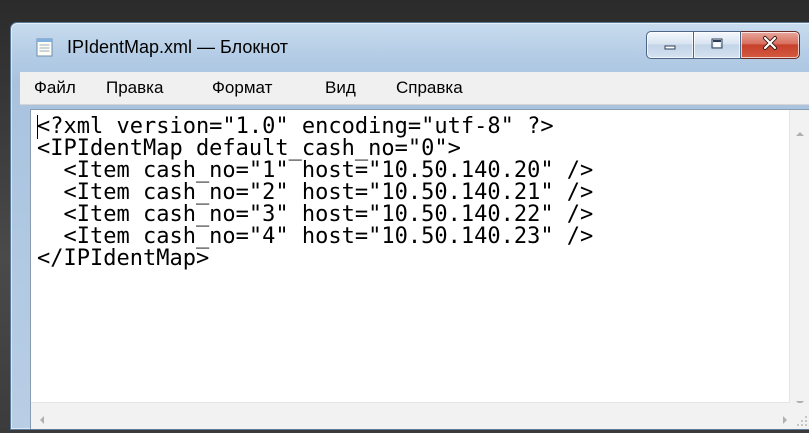 Image resolution: width=809 pixels, height=433 pixels. I want to click on minimize-icon, so click(670, 45).